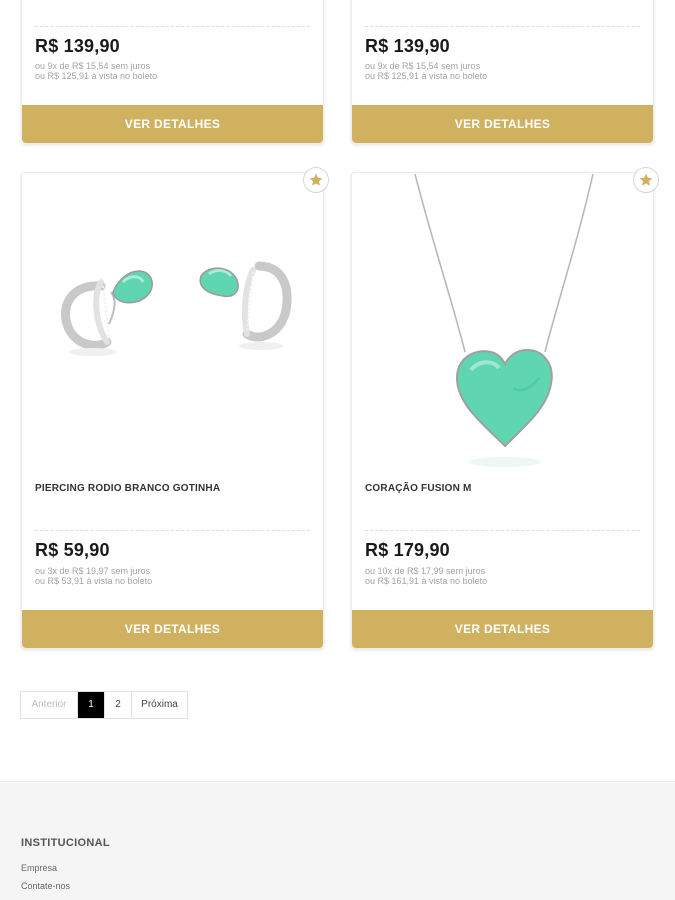 This screenshot has height=900, width=675. I want to click on boleto-text: ou R$ 161,91 à vista no boleto, so click(426, 581).